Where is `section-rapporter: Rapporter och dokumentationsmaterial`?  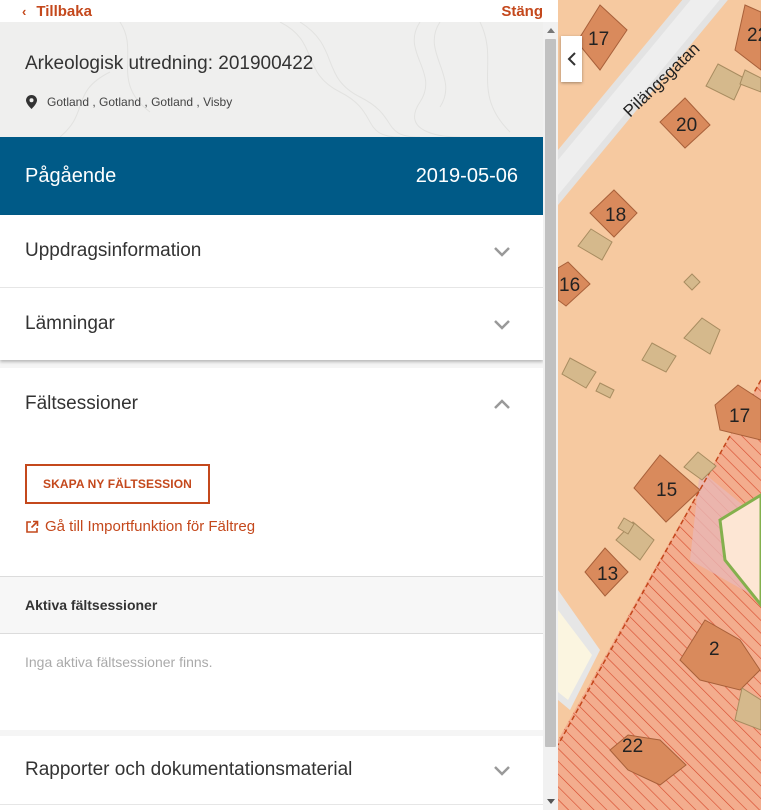
section-rapporter: Rapporter och dokumentationsmaterial is located at coordinates (271, 770).